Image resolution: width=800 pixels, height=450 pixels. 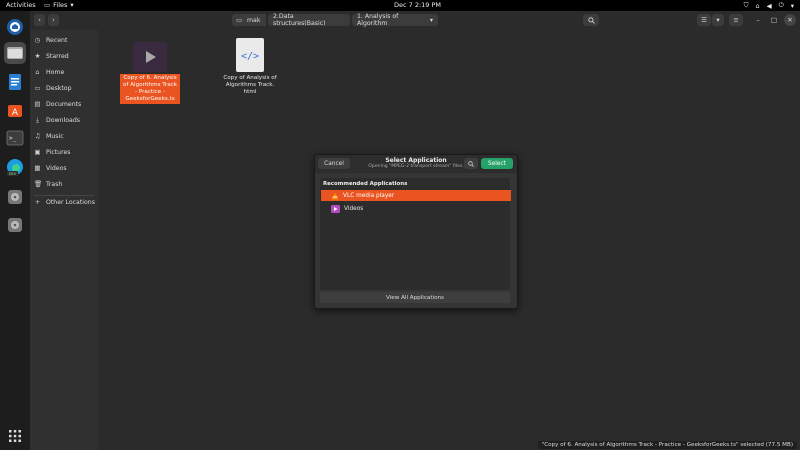 I want to click on clock: Dec 7 2:19 PM, so click(x=417, y=5).